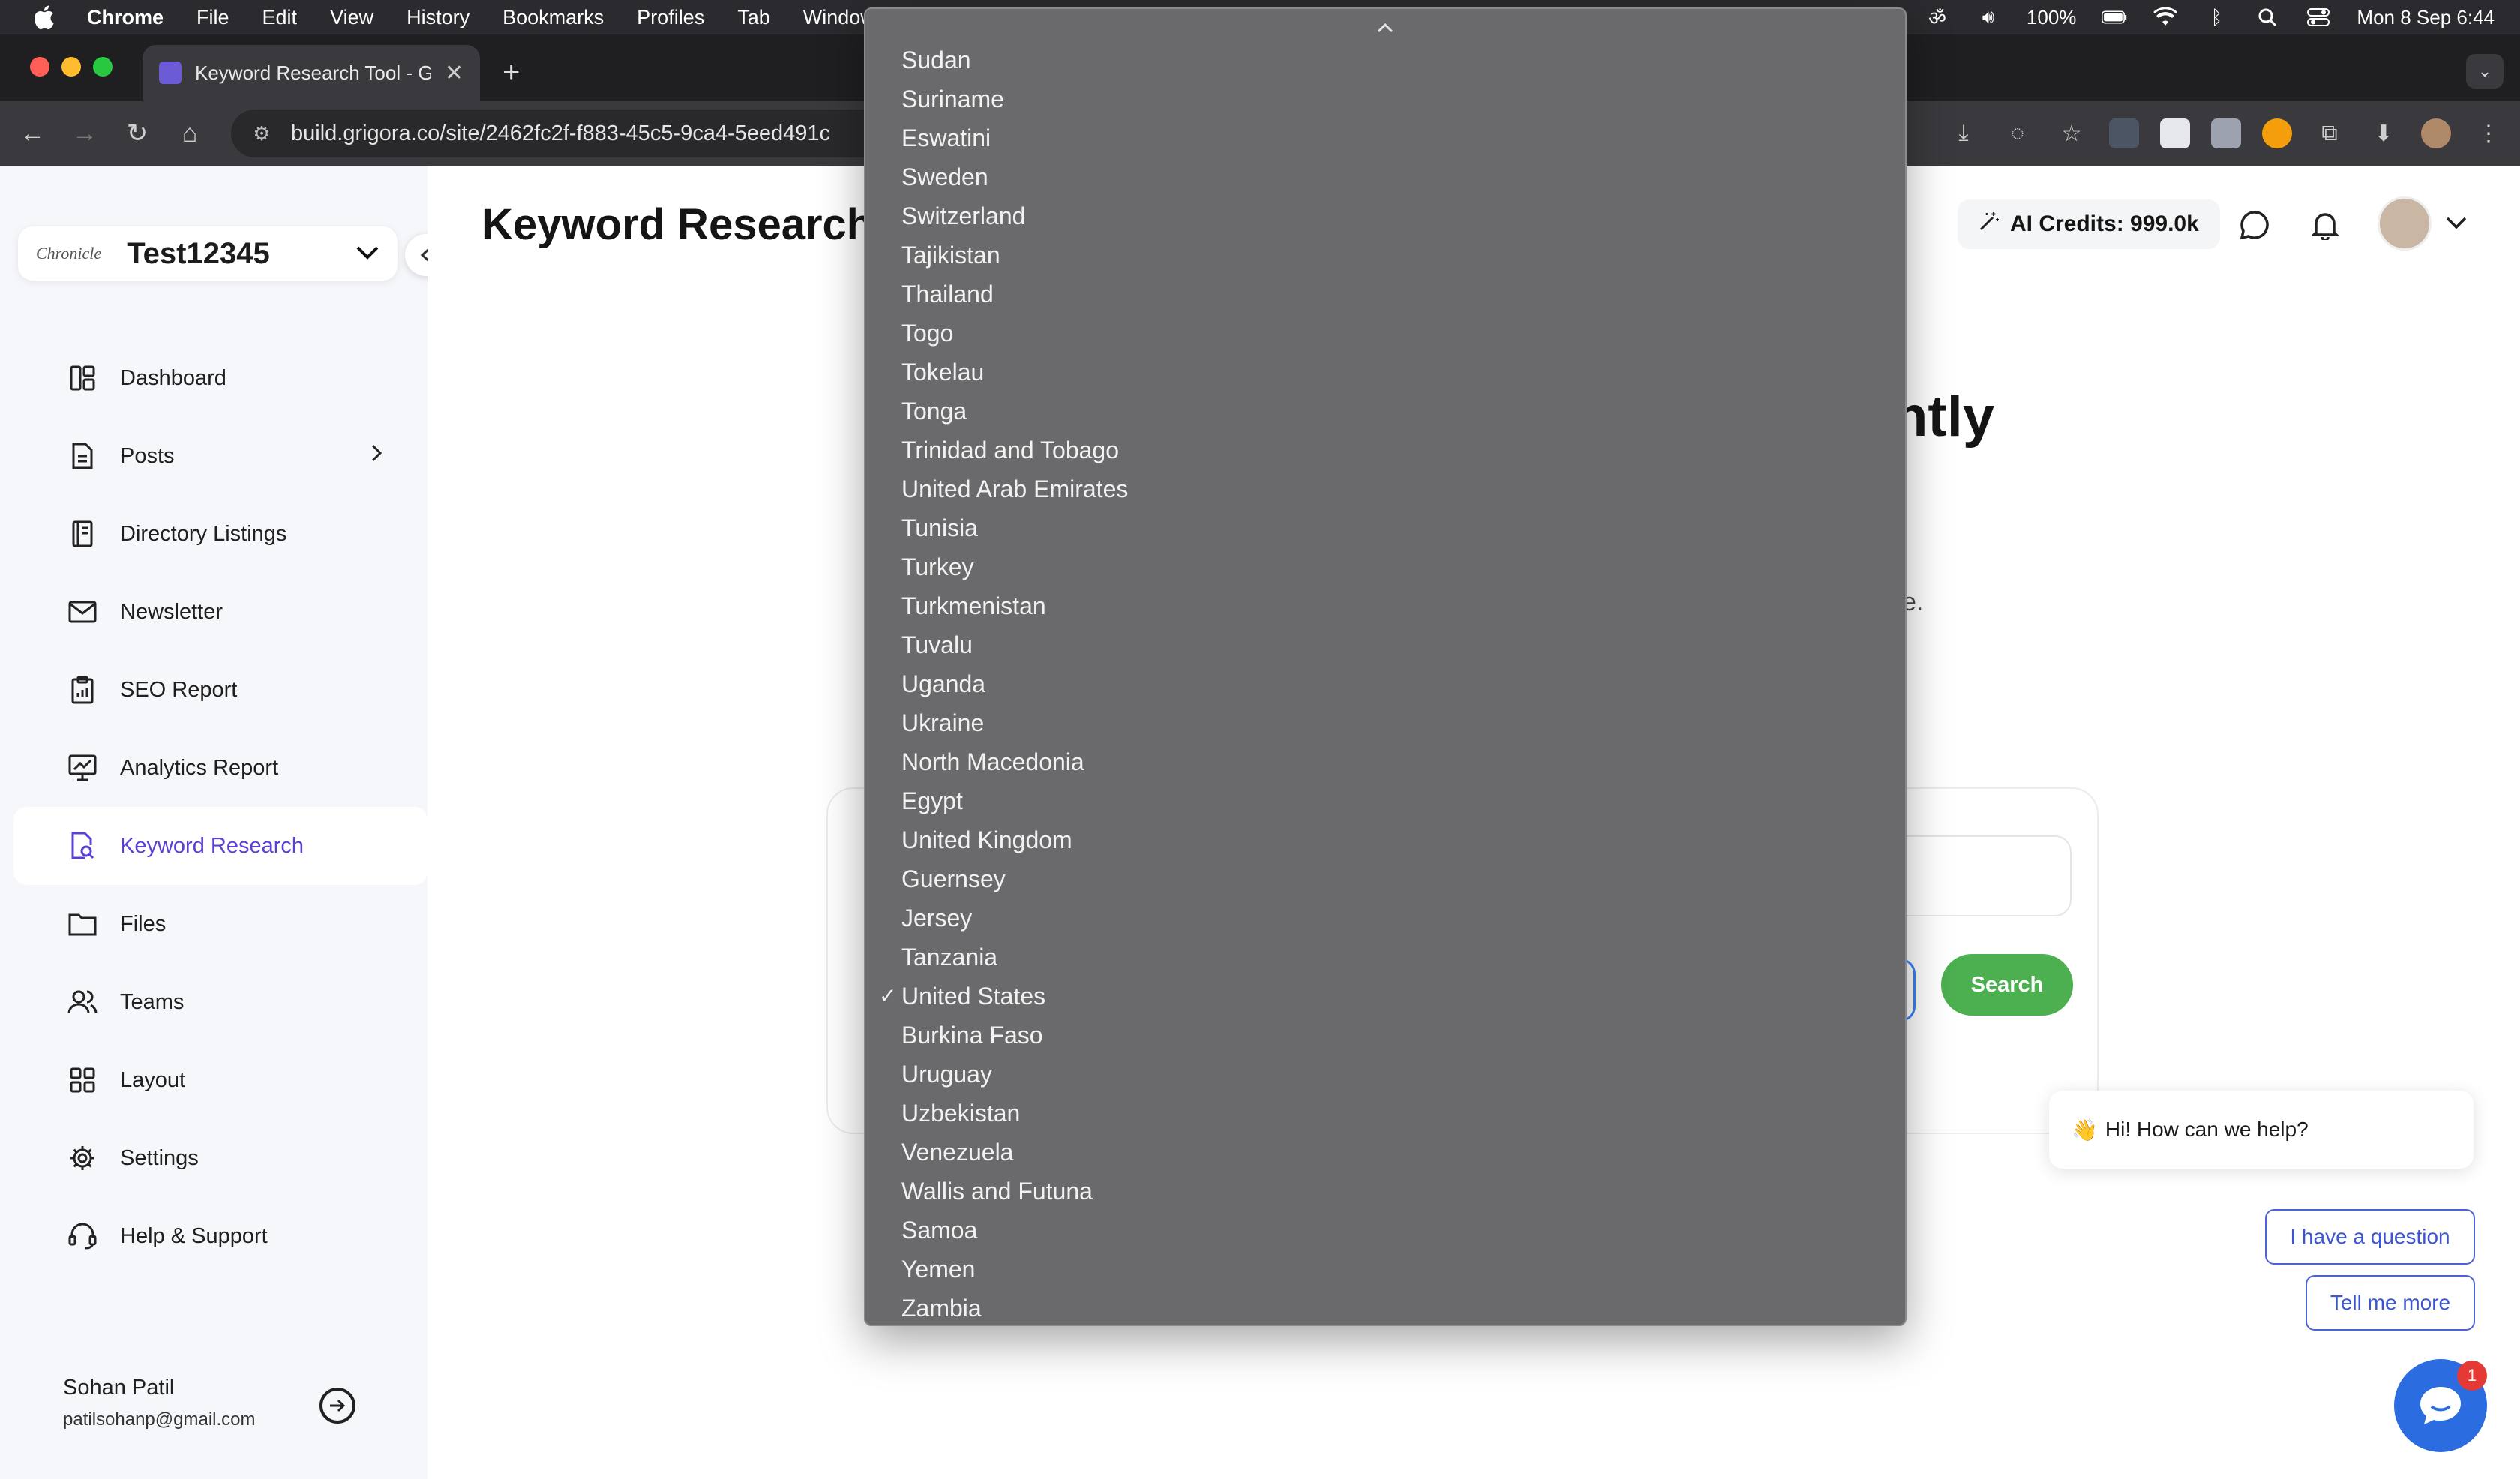  Describe the element at coordinates (2216, 17) in the screenshot. I see `bluetooth-icon: ᛒ` at that location.